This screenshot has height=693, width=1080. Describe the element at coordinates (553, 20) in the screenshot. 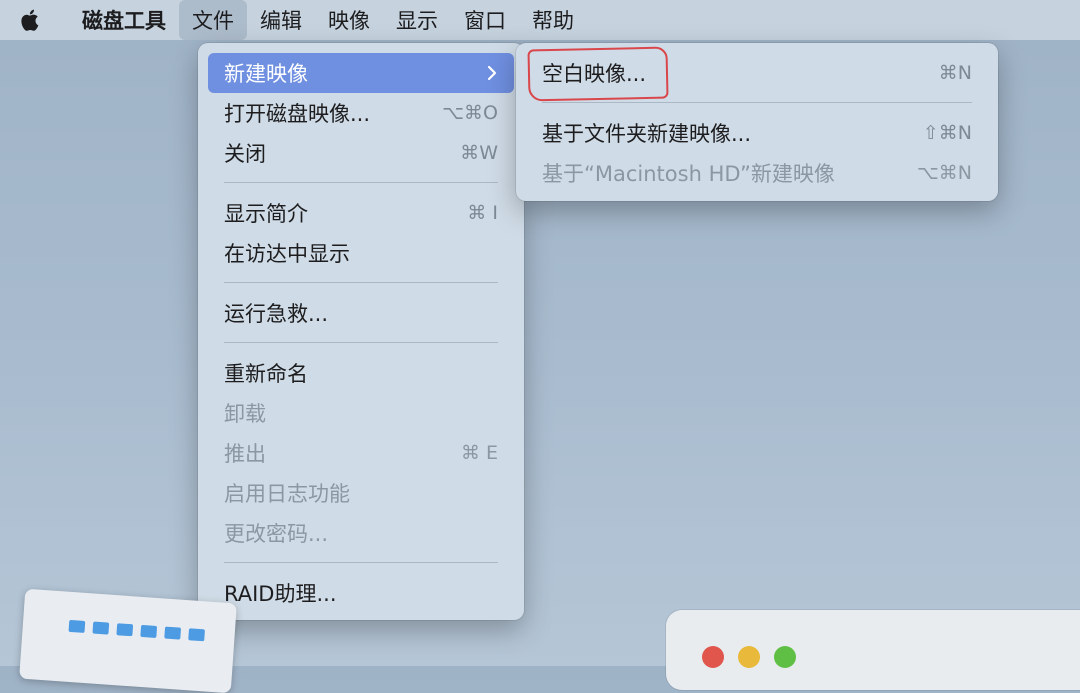

I see `menu-help: 帮助` at that location.